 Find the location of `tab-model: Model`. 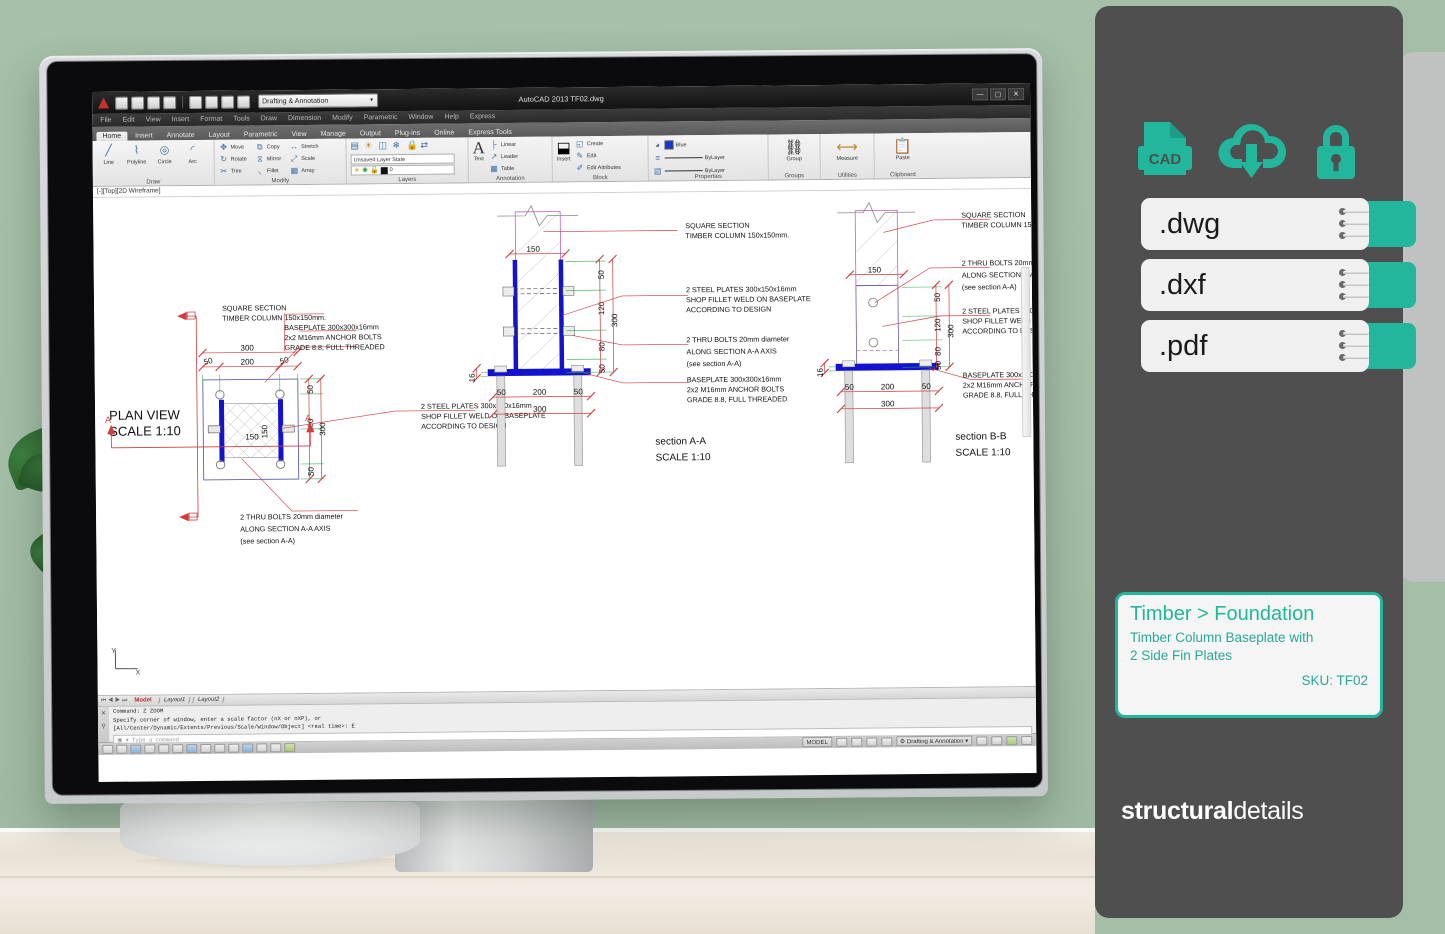

tab-model: Model is located at coordinates (142, 700).